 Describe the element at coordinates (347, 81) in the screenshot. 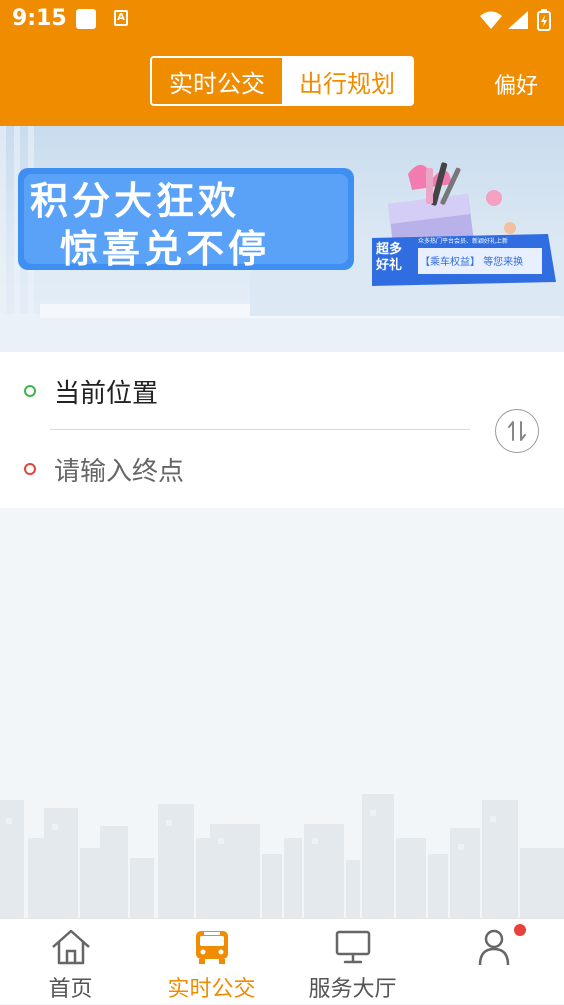

I see `tab-trip-planning: 出行规划` at that location.